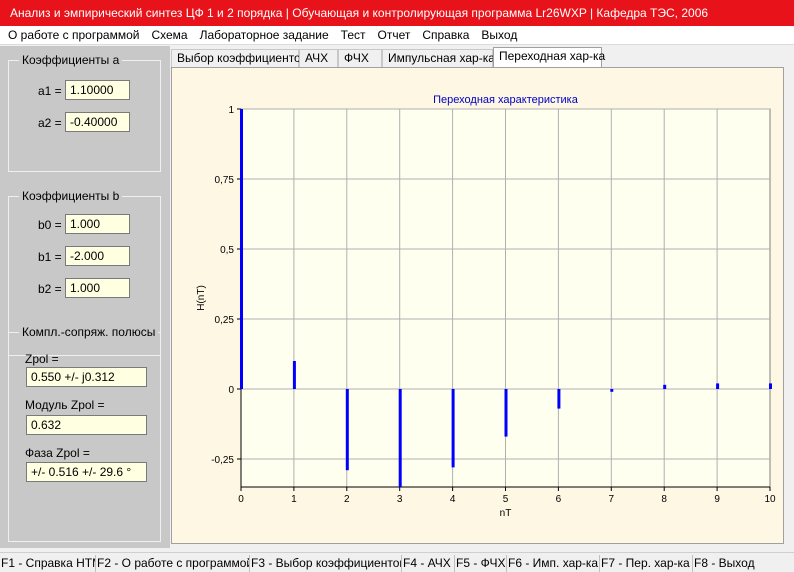  What do you see at coordinates (97, 224) in the screenshot?
I see `b0-field: 1.000` at bounding box center [97, 224].